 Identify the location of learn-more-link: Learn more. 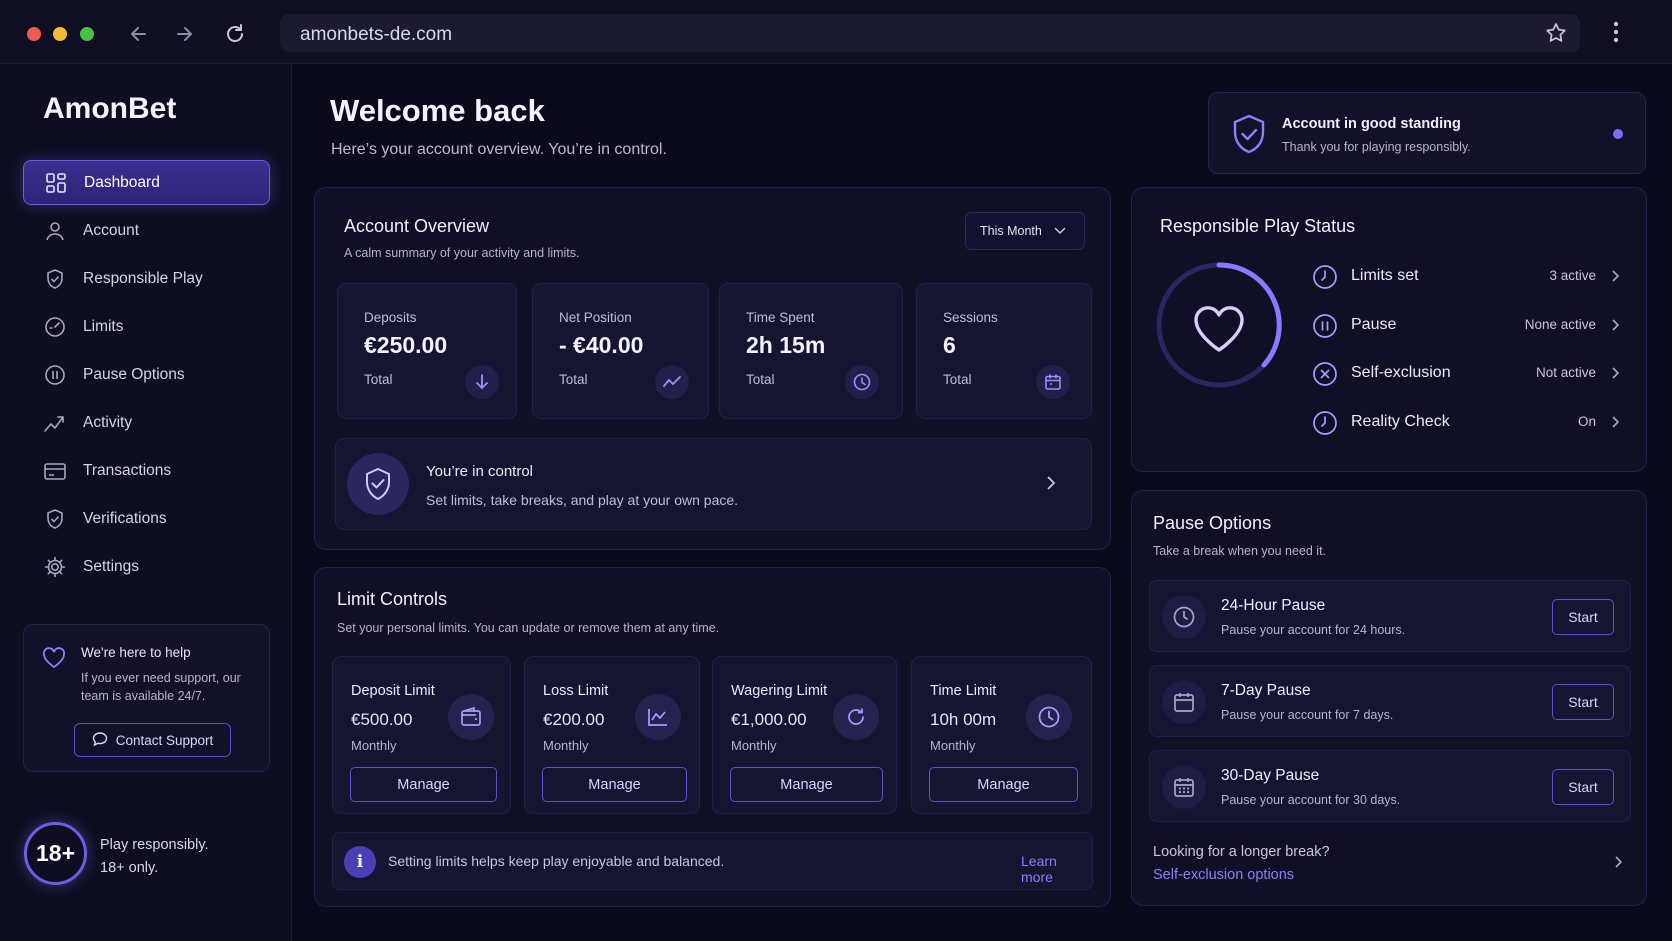
(1056, 869).